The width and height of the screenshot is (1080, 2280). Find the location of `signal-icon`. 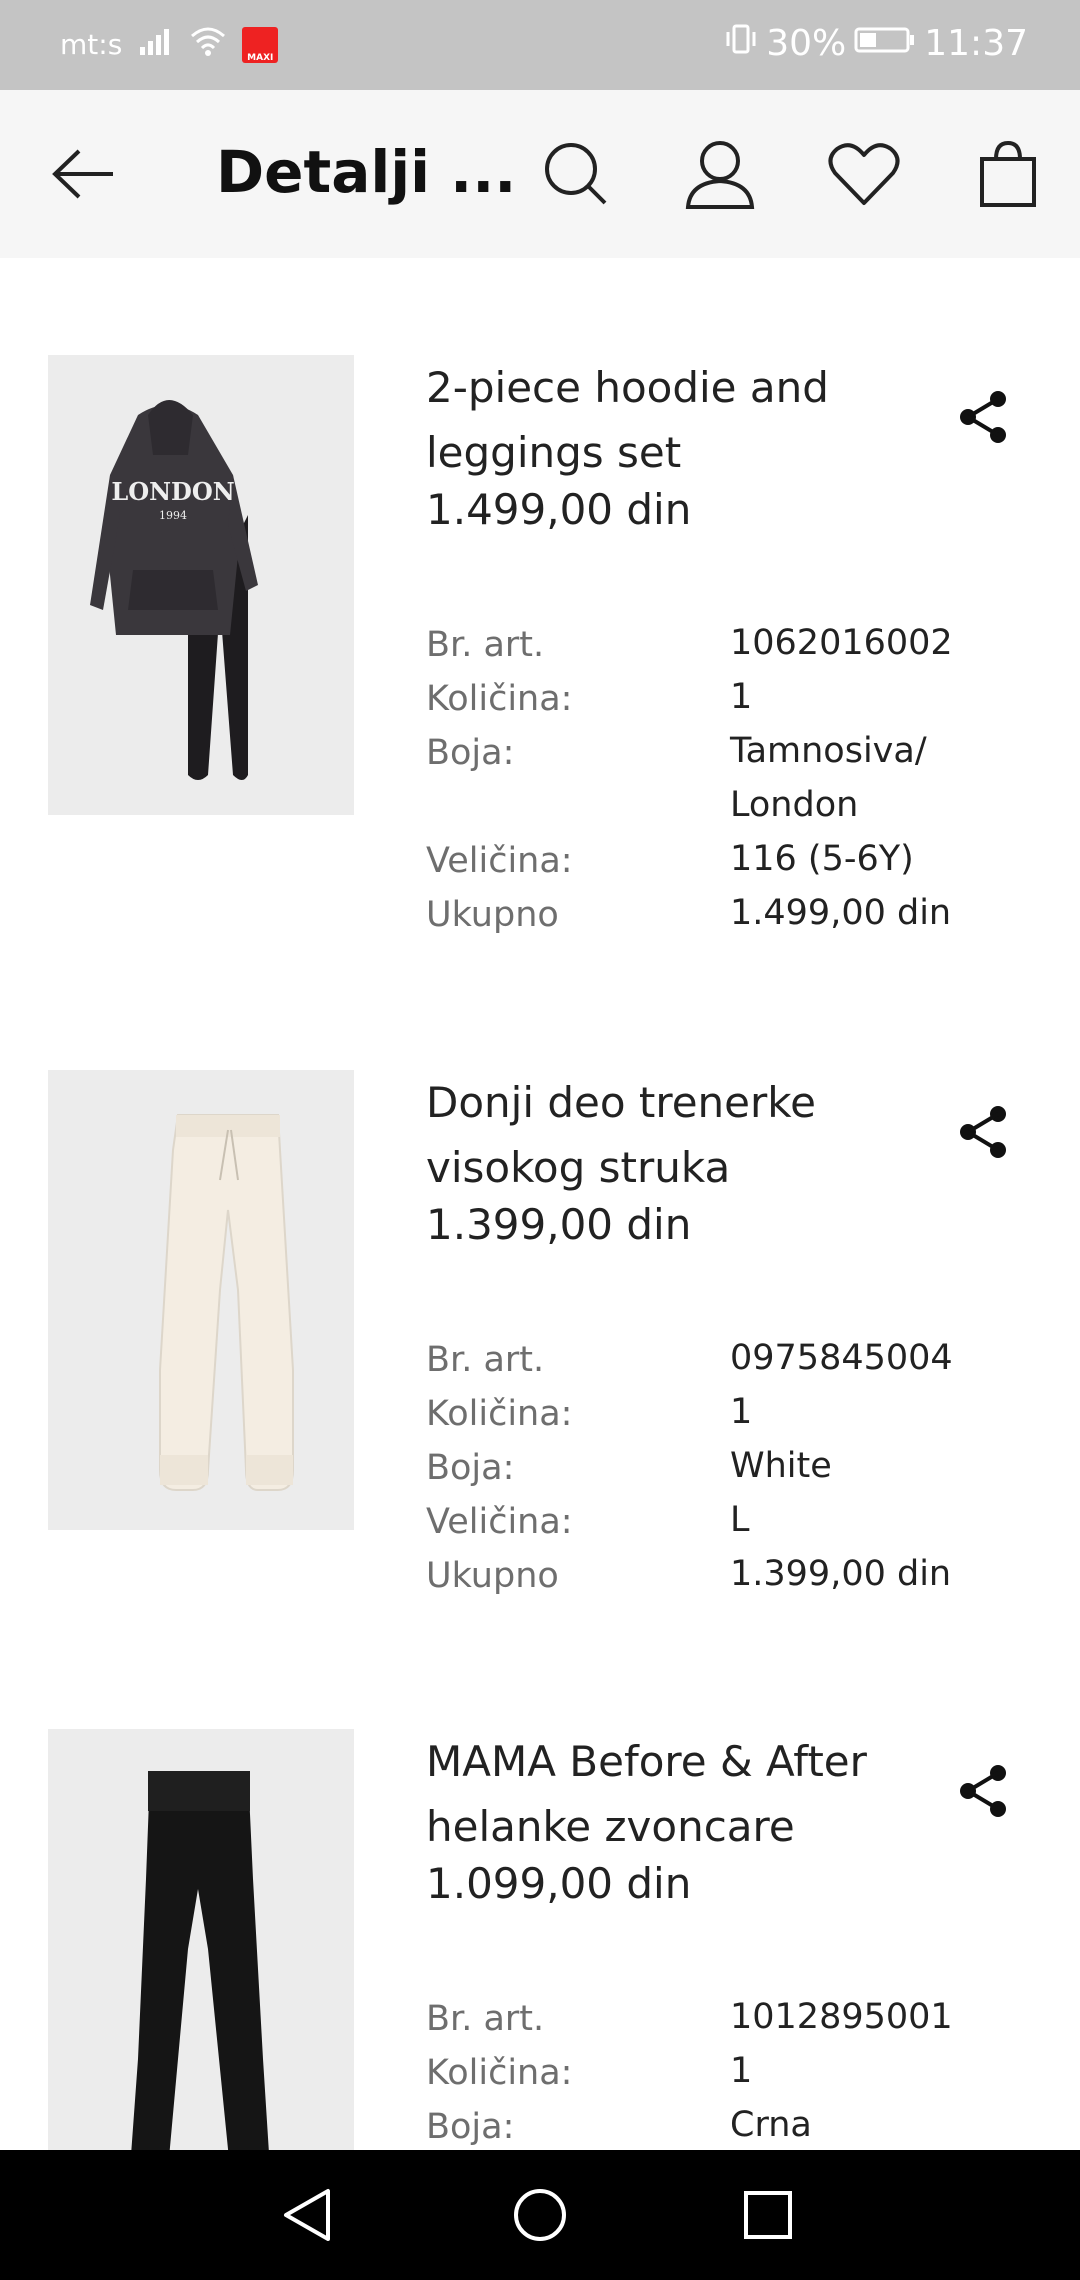

signal-icon is located at coordinates (156, 44).